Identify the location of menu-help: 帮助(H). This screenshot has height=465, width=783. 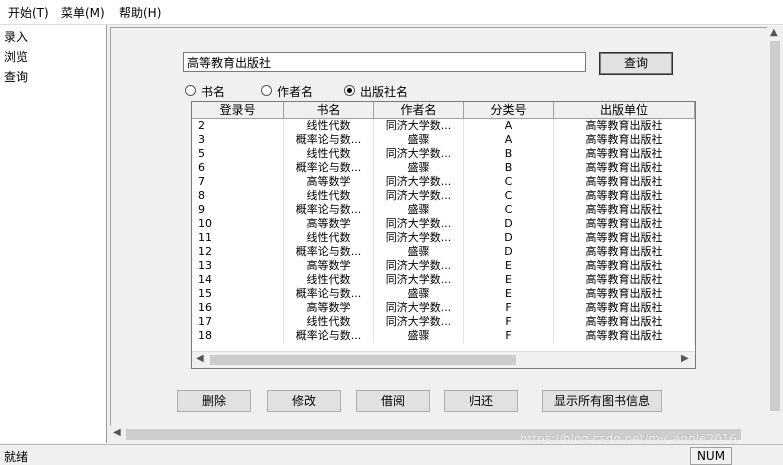
(140, 12).